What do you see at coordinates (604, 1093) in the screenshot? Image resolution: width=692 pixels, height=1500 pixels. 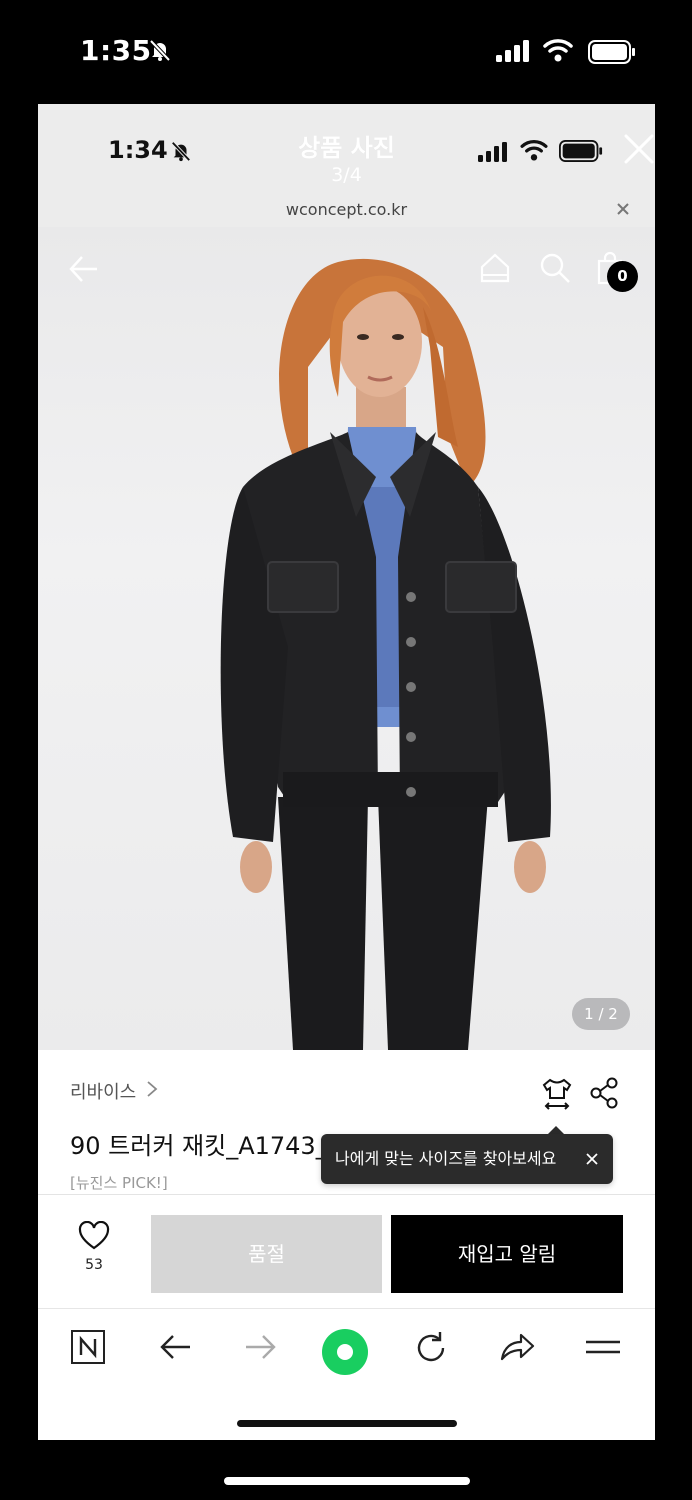 I see `share-icon` at bounding box center [604, 1093].